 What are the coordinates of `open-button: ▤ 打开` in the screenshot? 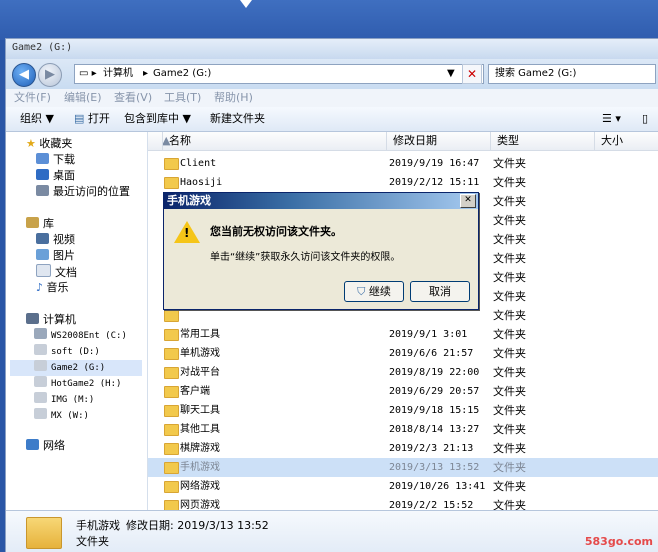 It's located at (92, 119).